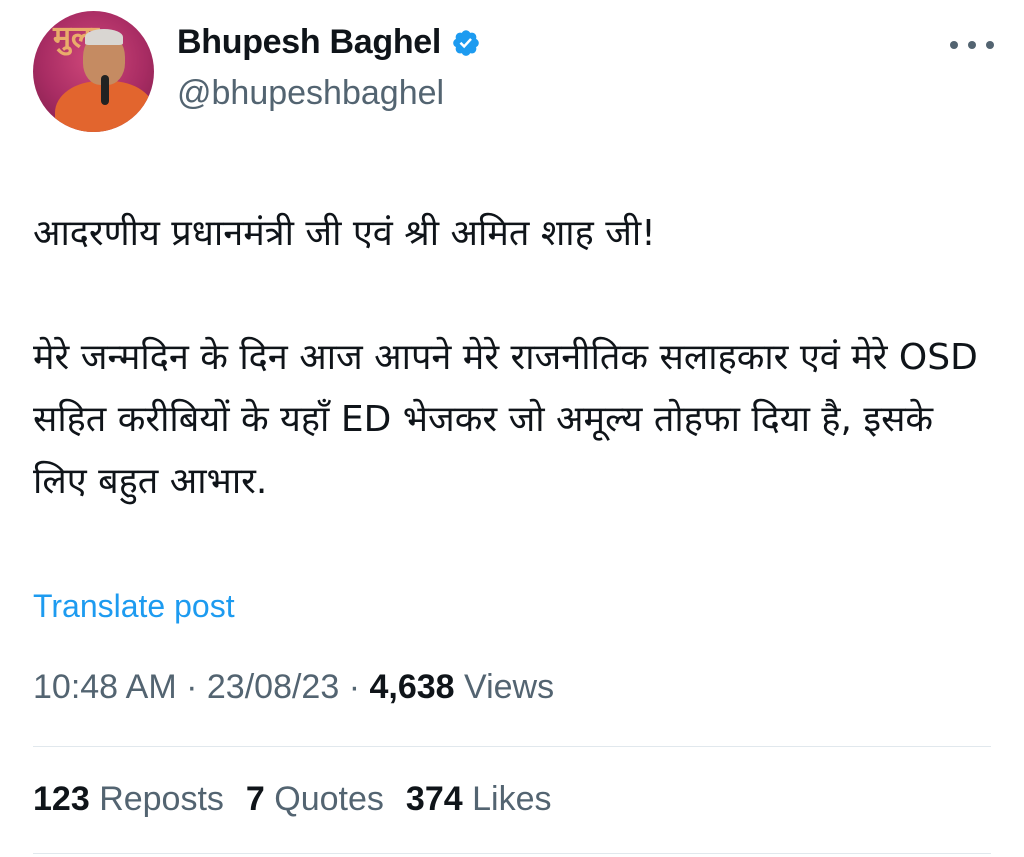 Image resolution: width=1024 pixels, height=857 pixels. What do you see at coordinates (255, 799) in the screenshot?
I see `quotes-count: 7` at bounding box center [255, 799].